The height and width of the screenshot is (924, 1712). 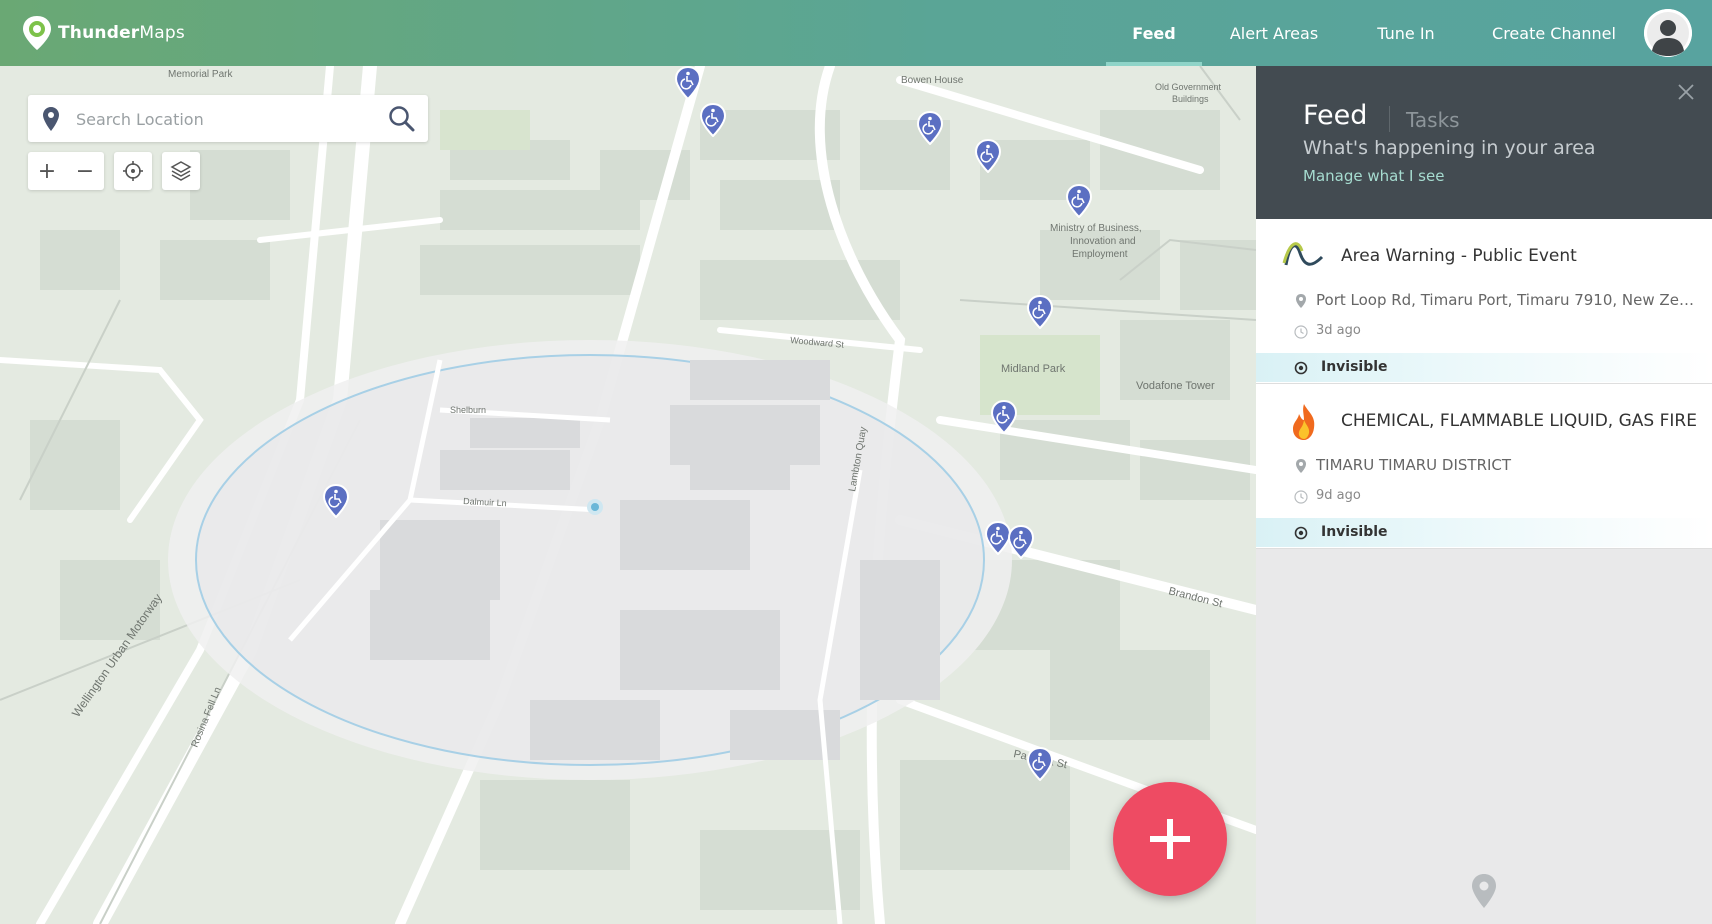 I want to click on layers-control, so click(x=181, y=171).